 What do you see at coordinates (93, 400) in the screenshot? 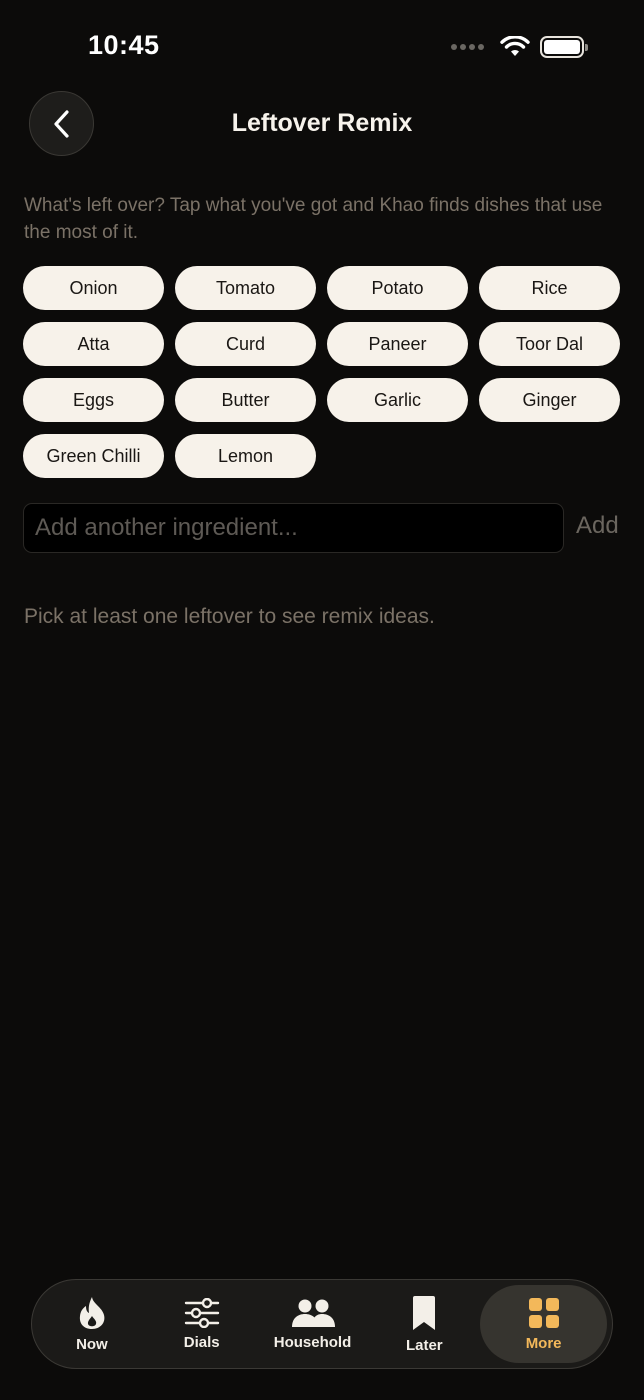
I see `ingredient-chip-eggs: Eggs` at bounding box center [93, 400].